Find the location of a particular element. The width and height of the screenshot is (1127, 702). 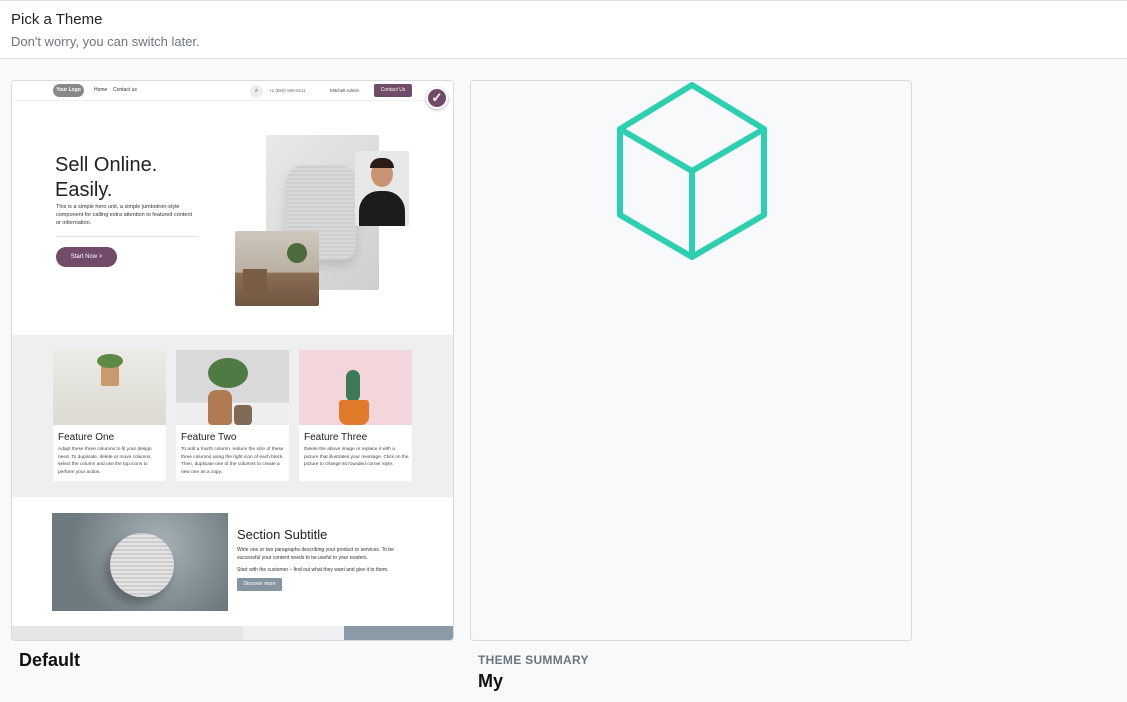

preview-contact-button: Contact Us is located at coordinates (393, 90).